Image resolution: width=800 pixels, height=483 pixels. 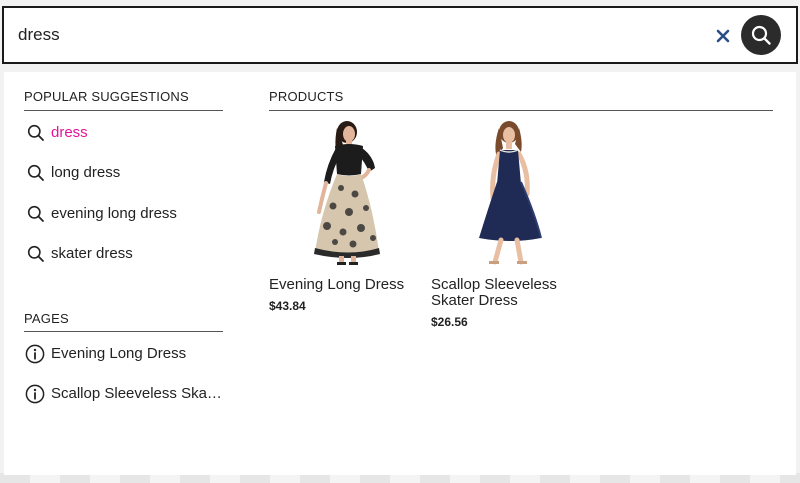 What do you see at coordinates (137, 393) in the screenshot?
I see `page-item-label: Scallop Sleeveless Skater Dress` at bounding box center [137, 393].